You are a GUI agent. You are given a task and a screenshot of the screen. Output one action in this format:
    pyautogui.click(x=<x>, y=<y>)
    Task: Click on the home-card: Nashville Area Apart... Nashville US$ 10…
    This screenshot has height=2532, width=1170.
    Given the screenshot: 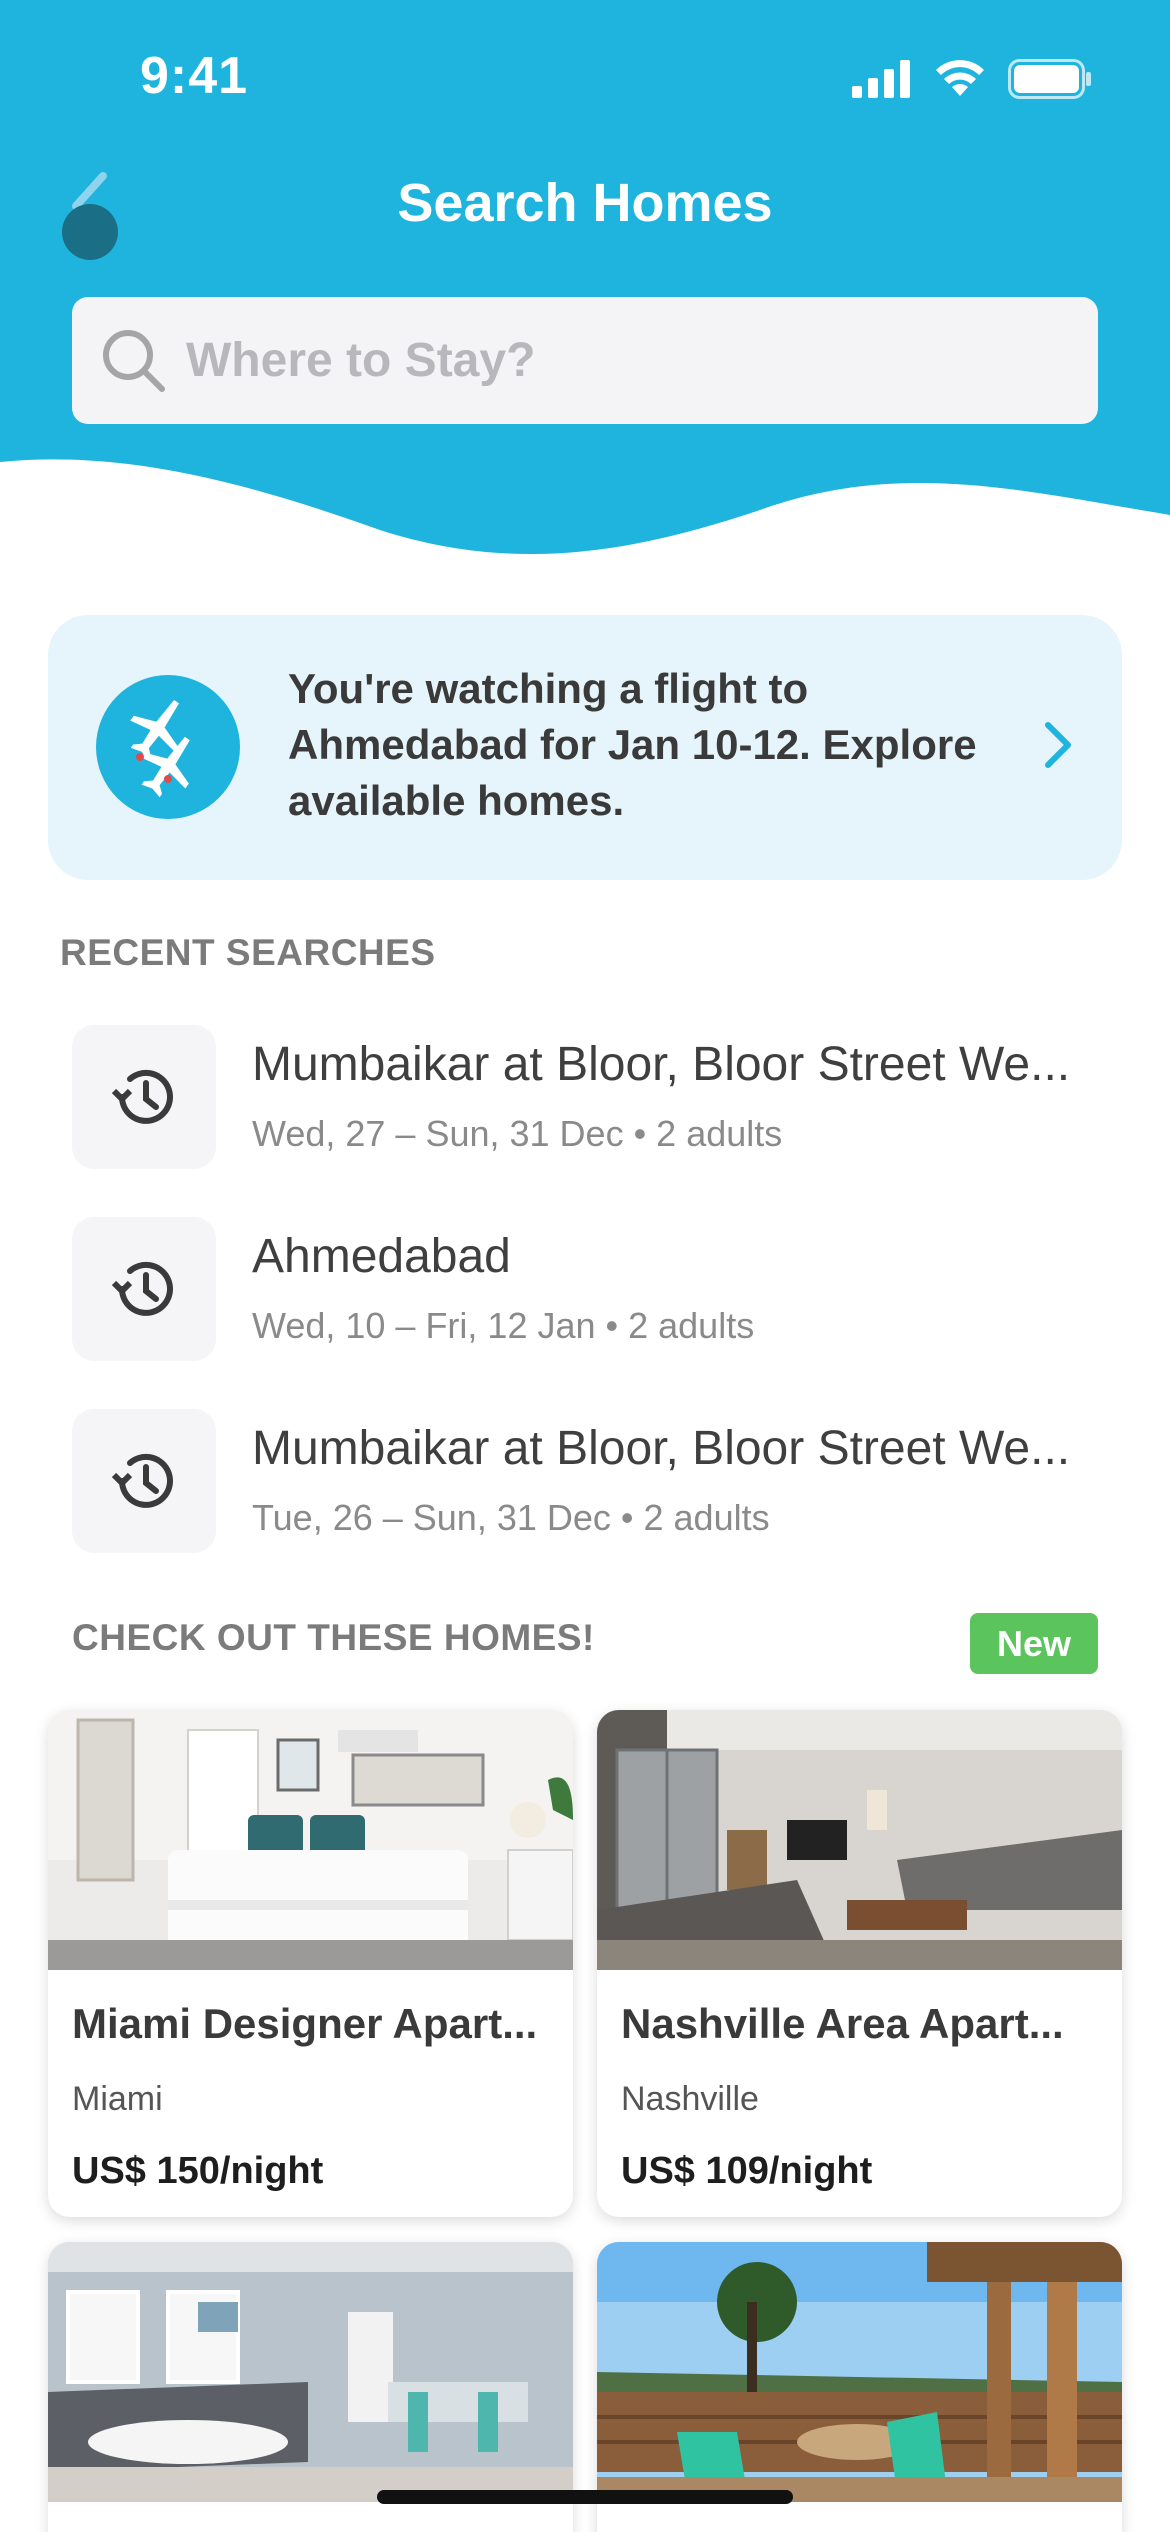 What is the action you would take?
    pyautogui.click(x=859, y=1963)
    